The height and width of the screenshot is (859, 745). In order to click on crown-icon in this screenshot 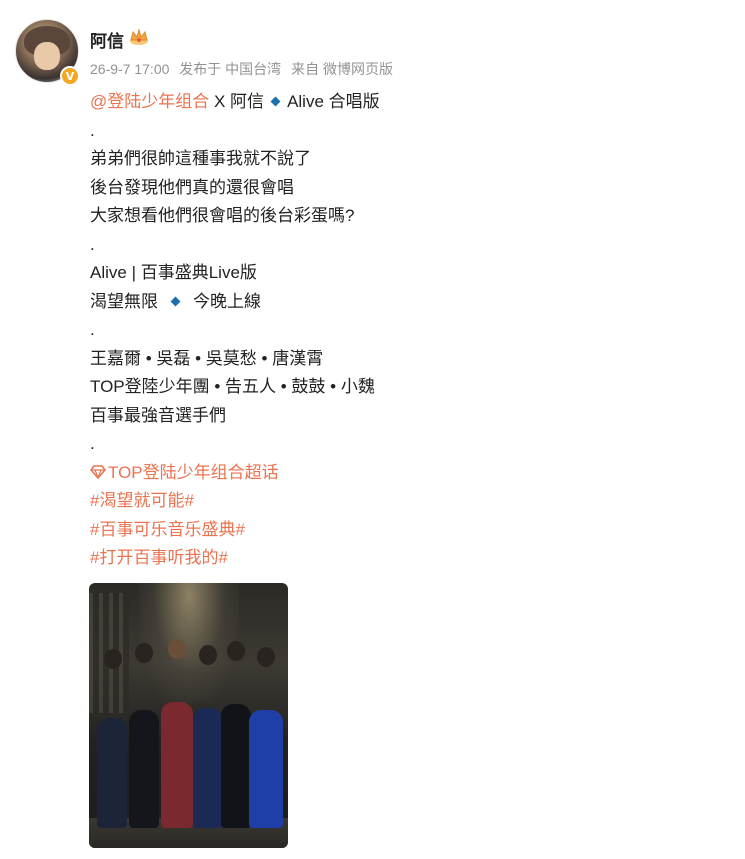, I will do `click(139, 36)`.